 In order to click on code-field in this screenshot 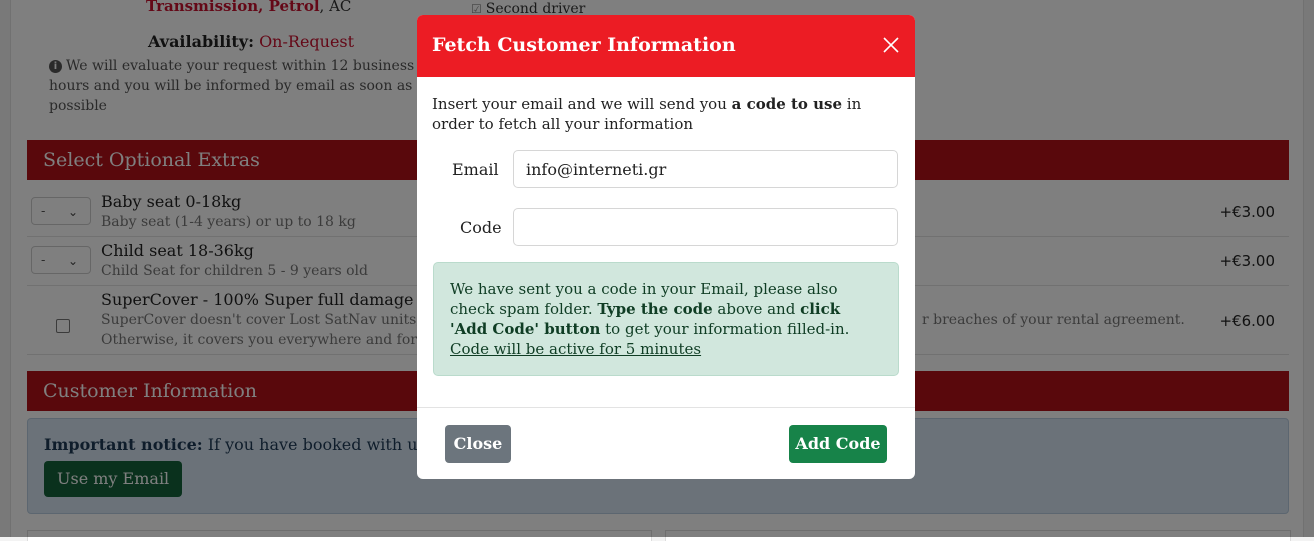, I will do `click(705, 227)`.